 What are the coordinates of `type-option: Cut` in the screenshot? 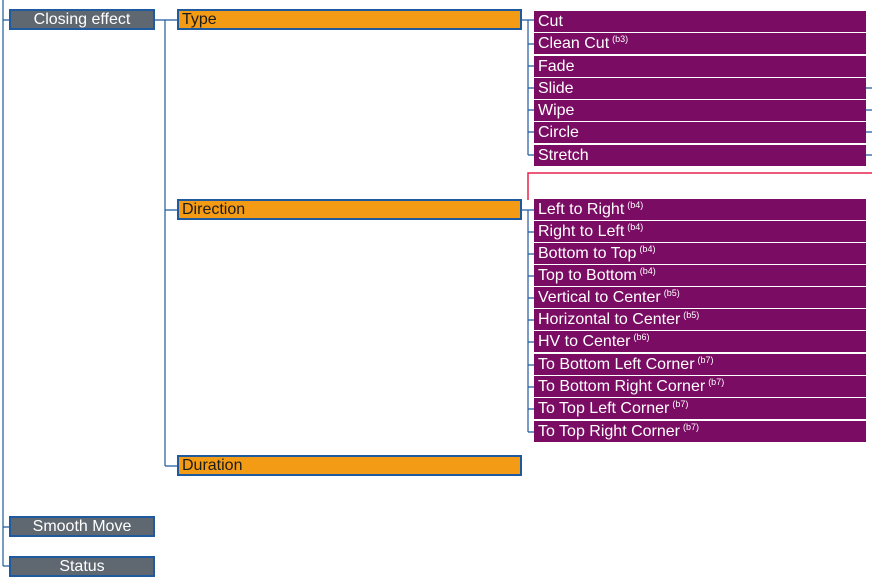 It's located at (700, 21).